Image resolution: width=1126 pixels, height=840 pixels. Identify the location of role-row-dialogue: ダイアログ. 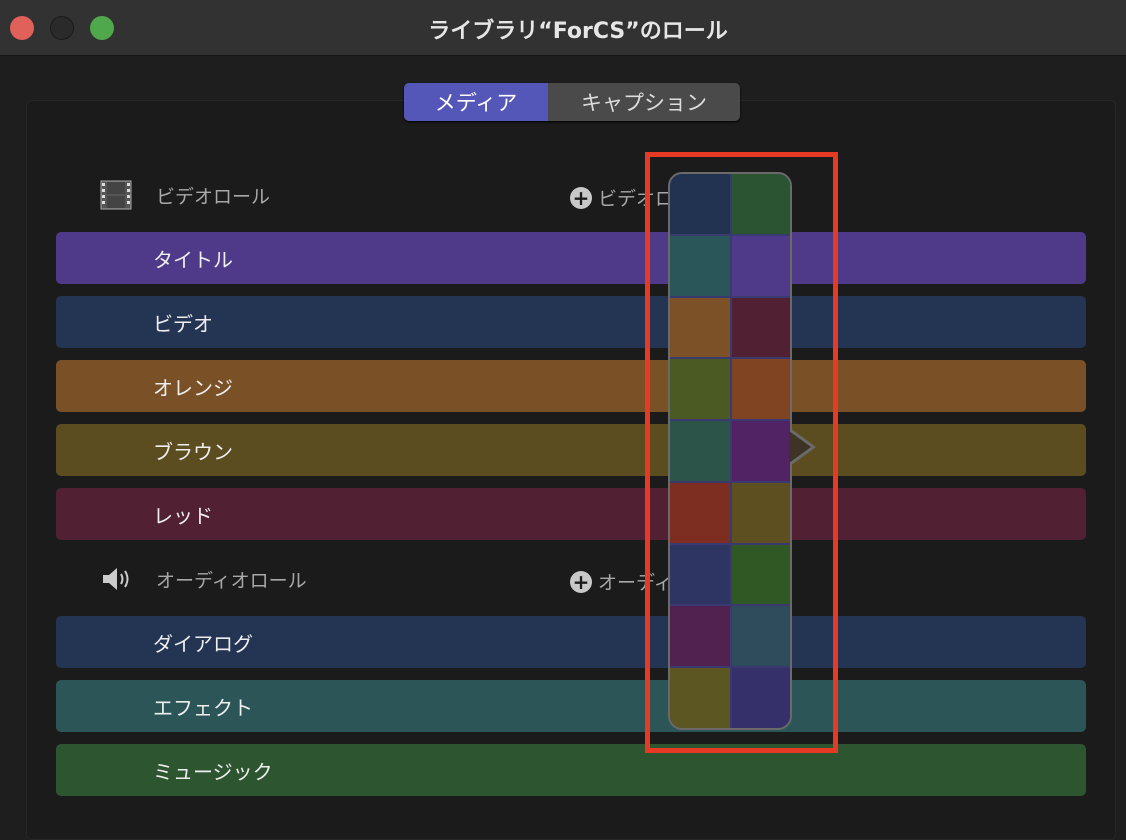
(571, 642).